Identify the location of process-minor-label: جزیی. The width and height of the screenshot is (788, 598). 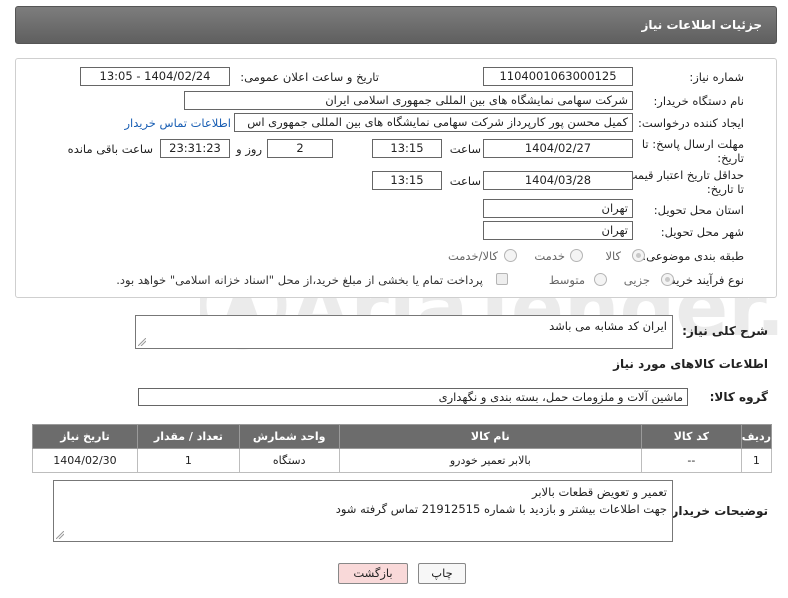
(636, 280).